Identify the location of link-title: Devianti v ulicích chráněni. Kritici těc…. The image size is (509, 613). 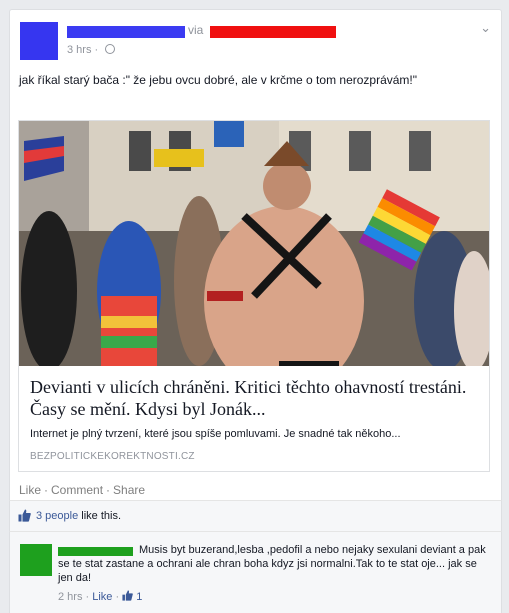
(255, 398).